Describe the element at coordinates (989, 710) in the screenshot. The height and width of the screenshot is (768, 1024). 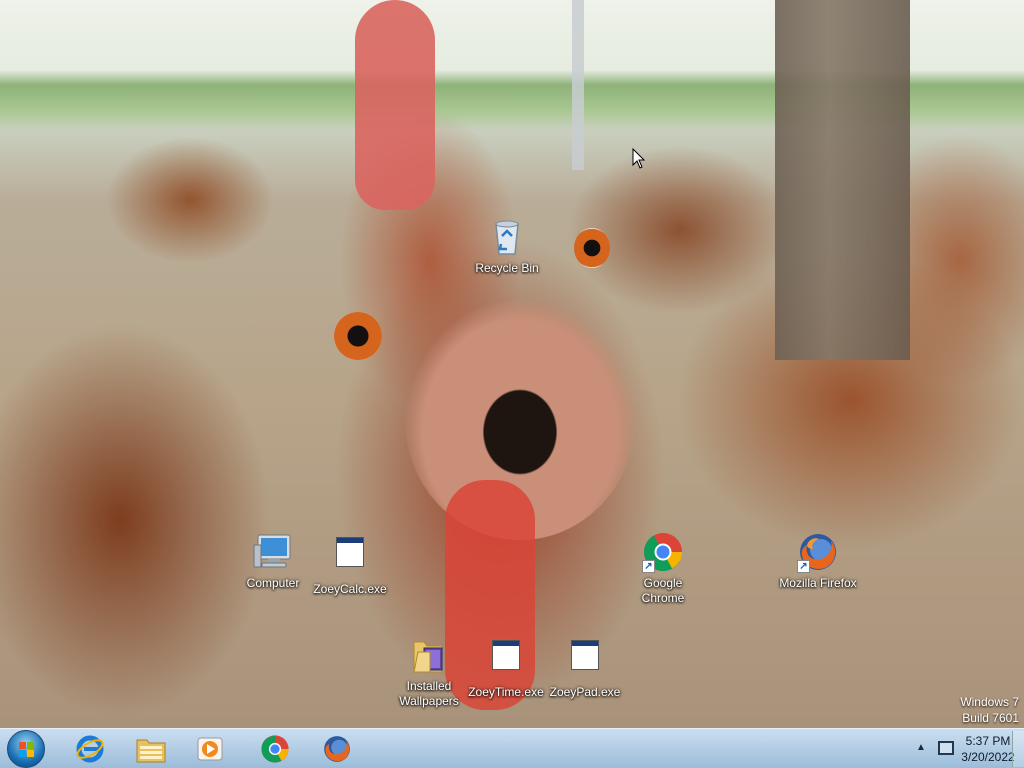
I see `windows-build-watermark: Windows 7 Build 7601` at that location.